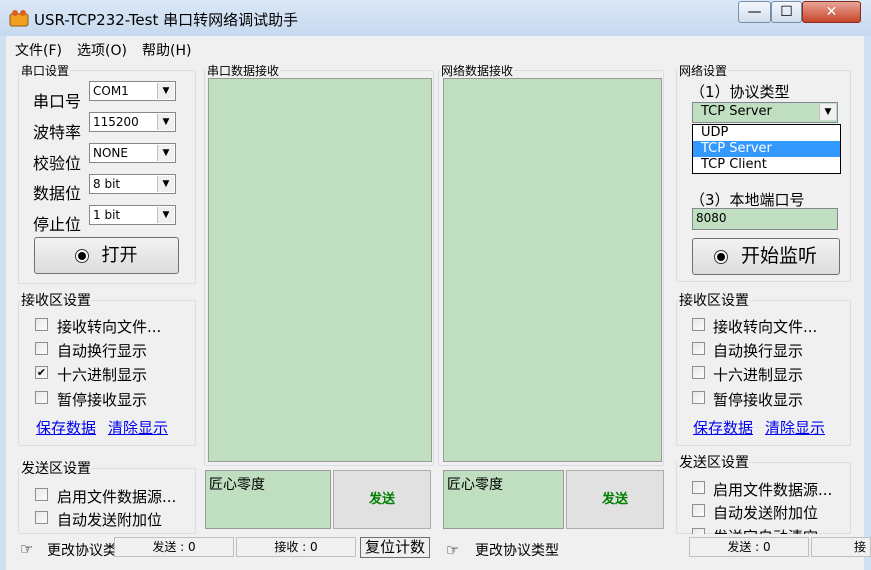 This screenshot has height=570, width=871. What do you see at coordinates (778, 256) in the screenshot?
I see `start-listen-label: 开始监听` at bounding box center [778, 256].